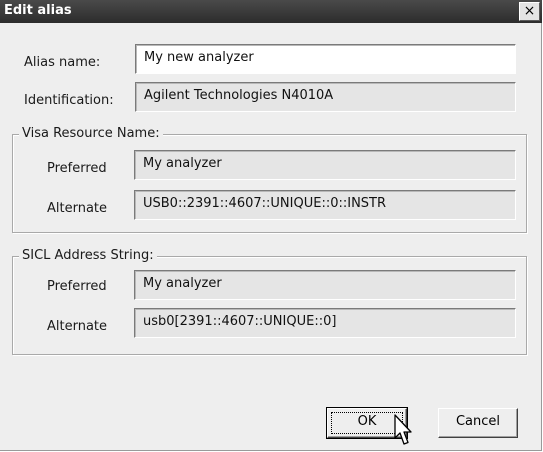 Image resolution: width=543 pixels, height=452 pixels. I want to click on mouse-pointer-icon, so click(403, 429).